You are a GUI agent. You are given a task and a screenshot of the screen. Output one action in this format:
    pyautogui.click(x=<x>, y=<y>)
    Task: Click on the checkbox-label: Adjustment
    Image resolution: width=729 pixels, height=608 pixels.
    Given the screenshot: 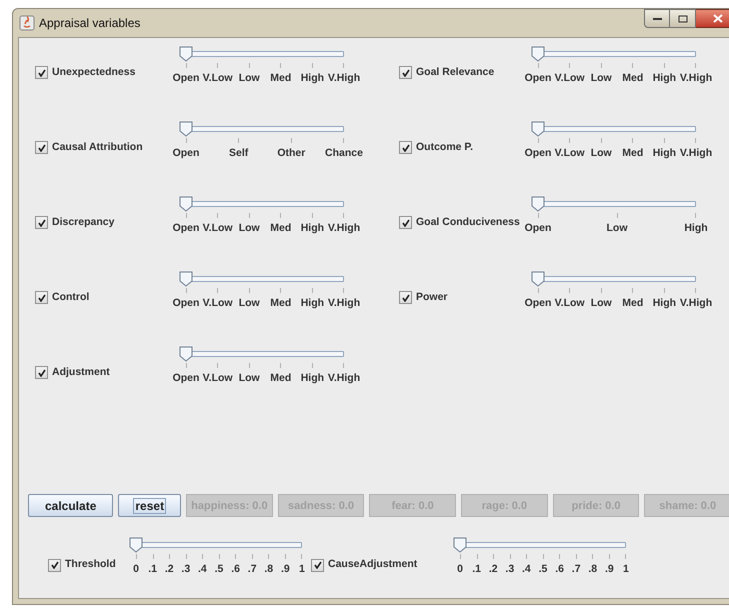 What is the action you would take?
    pyautogui.click(x=81, y=372)
    